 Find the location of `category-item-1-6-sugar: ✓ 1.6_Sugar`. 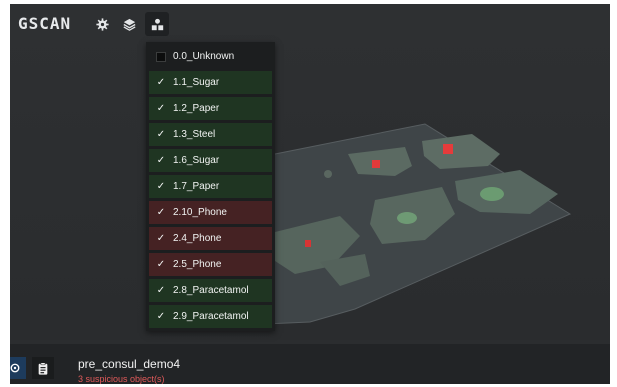

category-item-1-6-sugar: ✓ 1.6_Sugar is located at coordinates (210, 160).